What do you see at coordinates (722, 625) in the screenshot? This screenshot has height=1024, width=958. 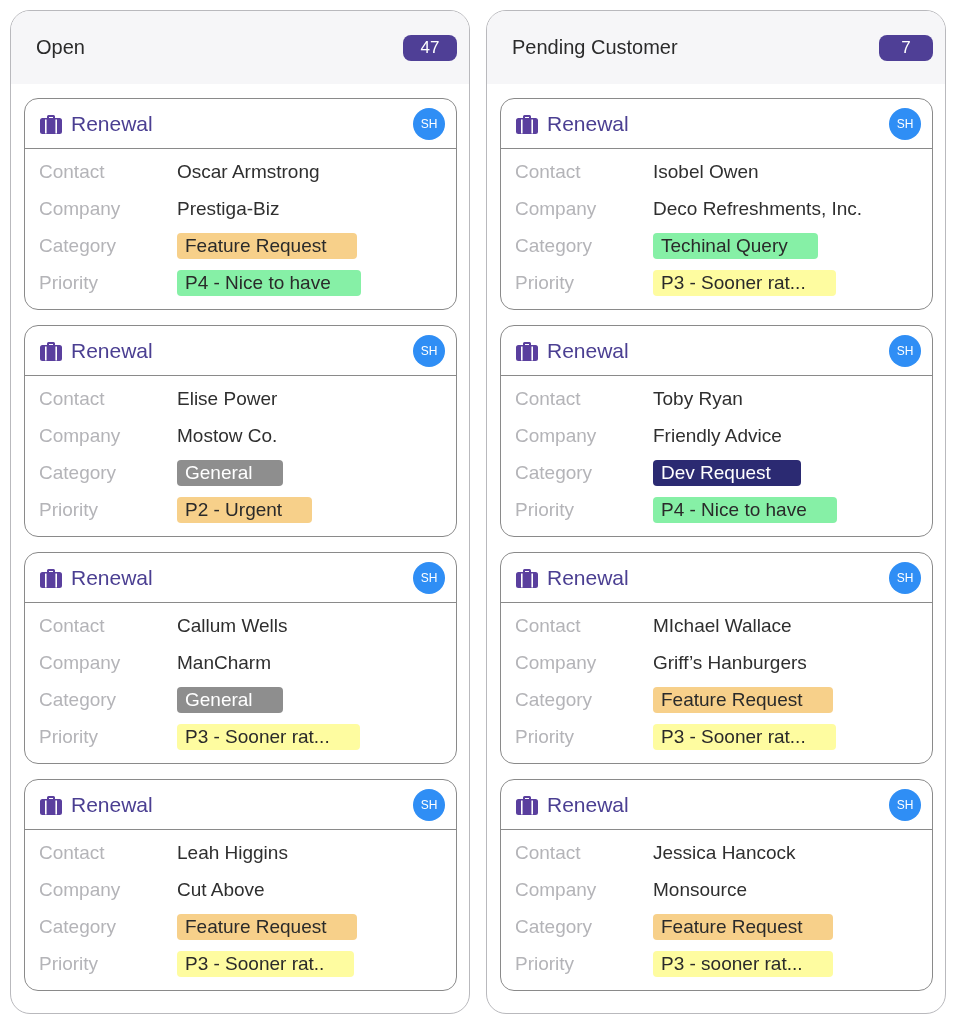 I see `field-value: MIchael Wallace` at bounding box center [722, 625].